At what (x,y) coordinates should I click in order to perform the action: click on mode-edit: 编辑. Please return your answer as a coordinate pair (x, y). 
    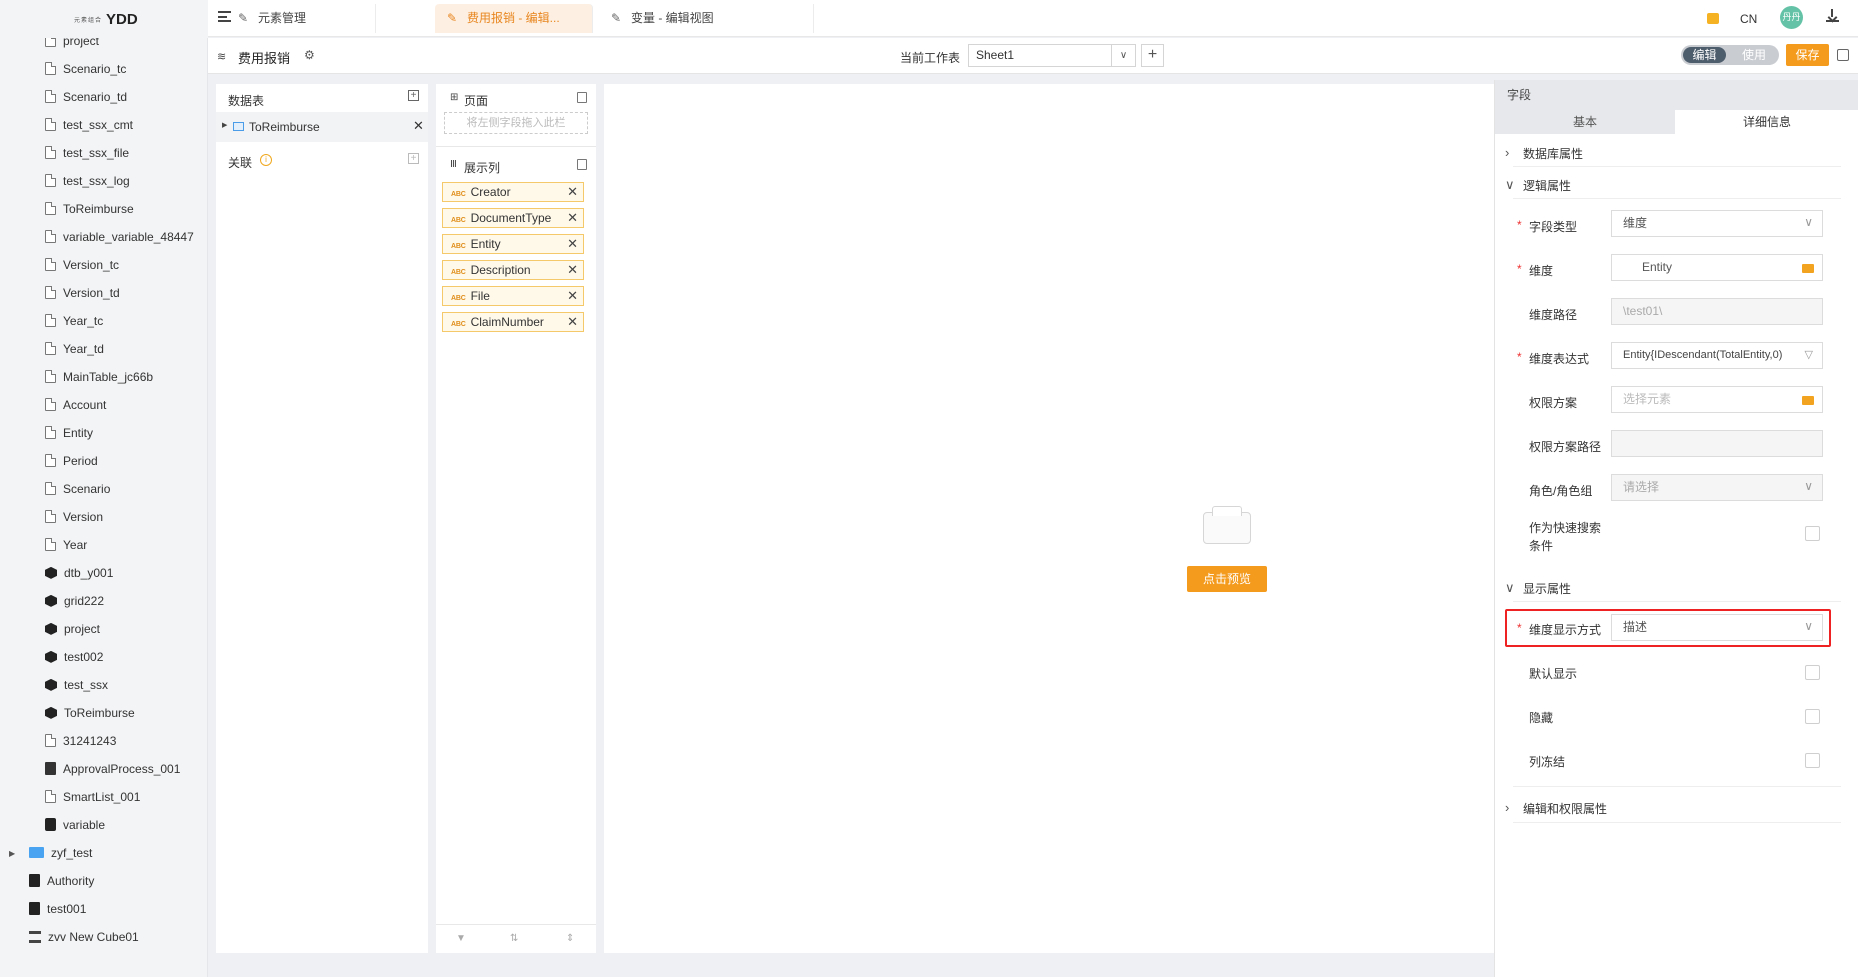
    Looking at the image, I should click on (1704, 55).